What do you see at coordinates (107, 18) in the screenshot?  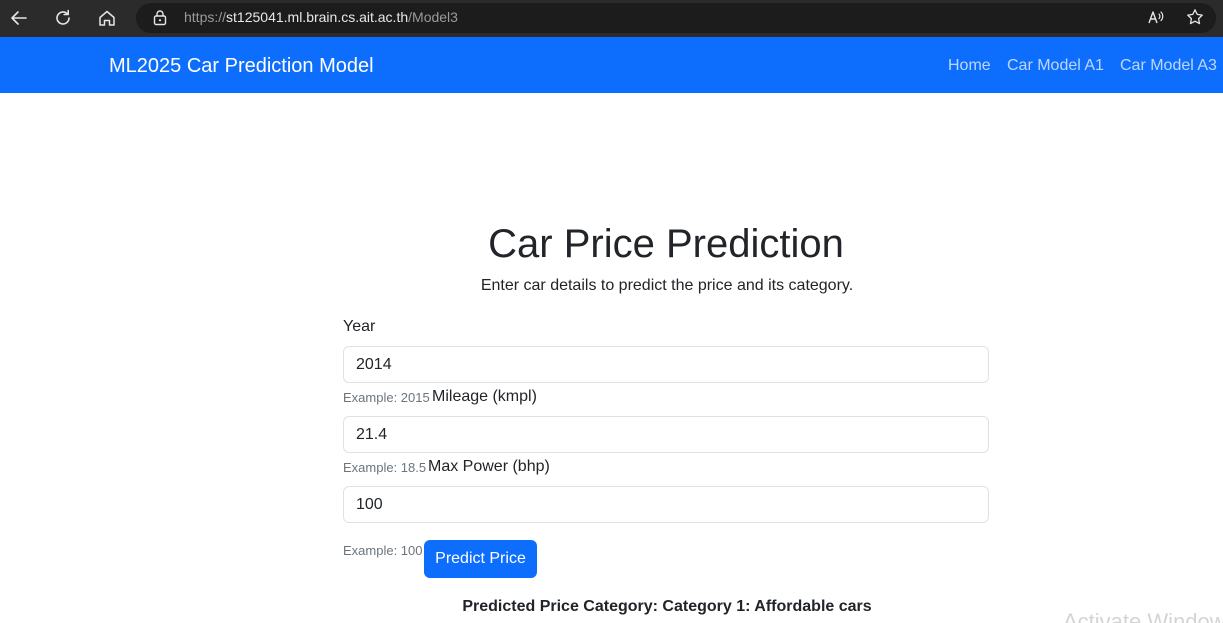 I see `home-icon` at bounding box center [107, 18].